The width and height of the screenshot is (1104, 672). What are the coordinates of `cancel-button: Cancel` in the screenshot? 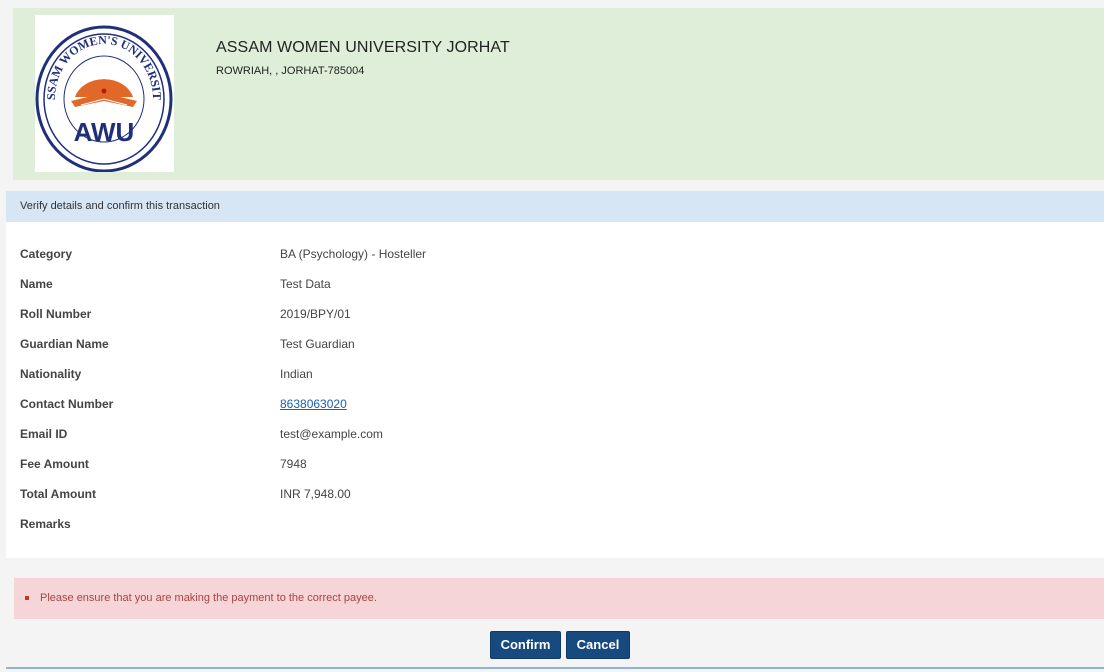 It's located at (598, 645).